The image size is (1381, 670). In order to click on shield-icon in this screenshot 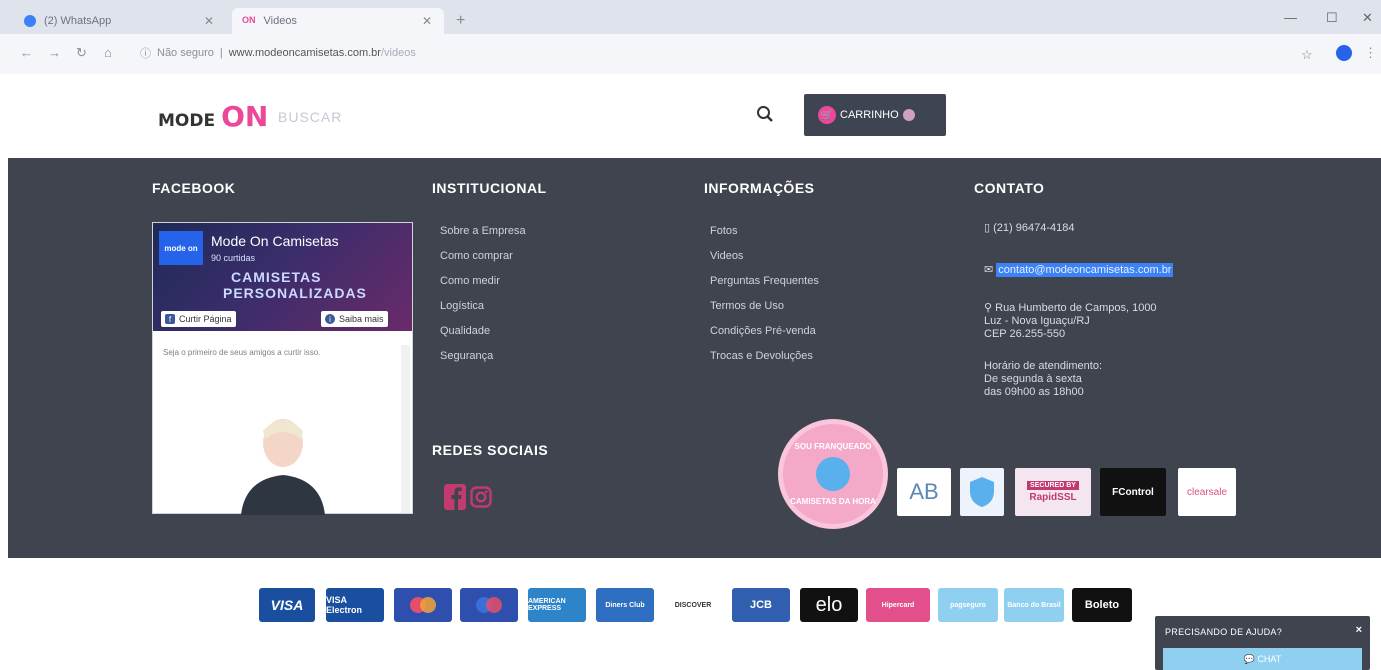, I will do `click(982, 492)`.